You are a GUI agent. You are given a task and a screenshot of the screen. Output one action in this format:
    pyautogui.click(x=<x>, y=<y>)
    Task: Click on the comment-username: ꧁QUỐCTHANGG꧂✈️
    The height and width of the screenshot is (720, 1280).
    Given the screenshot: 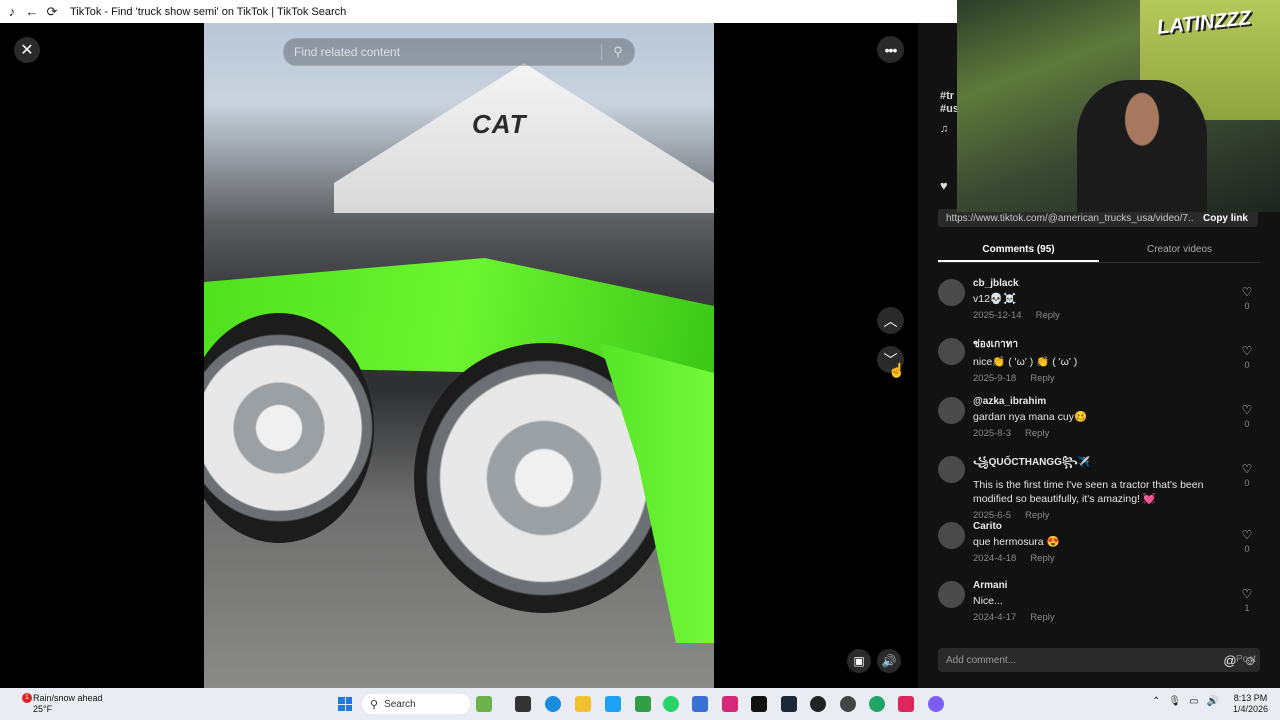 What is the action you would take?
    pyautogui.click(x=1095, y=465)
    